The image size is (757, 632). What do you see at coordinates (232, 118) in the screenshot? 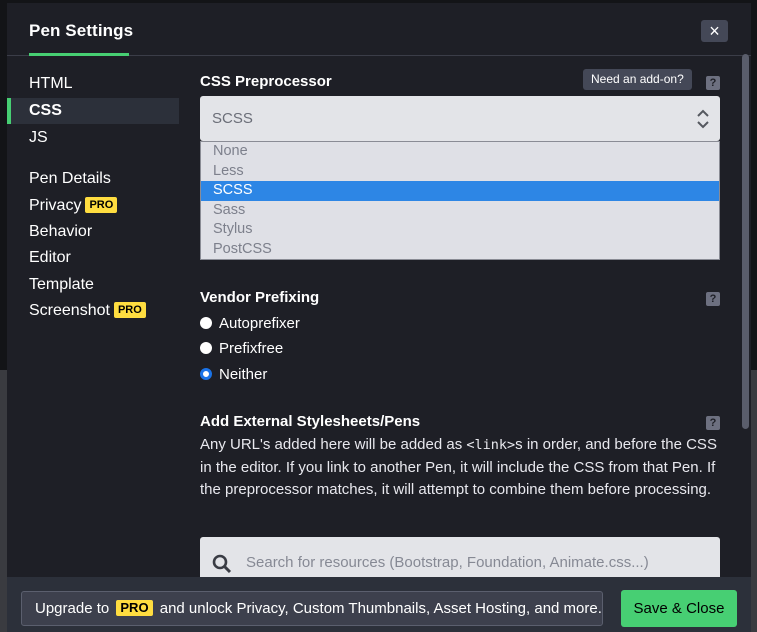
I see `select-value: SCSS` at bounding box center [232, 118].